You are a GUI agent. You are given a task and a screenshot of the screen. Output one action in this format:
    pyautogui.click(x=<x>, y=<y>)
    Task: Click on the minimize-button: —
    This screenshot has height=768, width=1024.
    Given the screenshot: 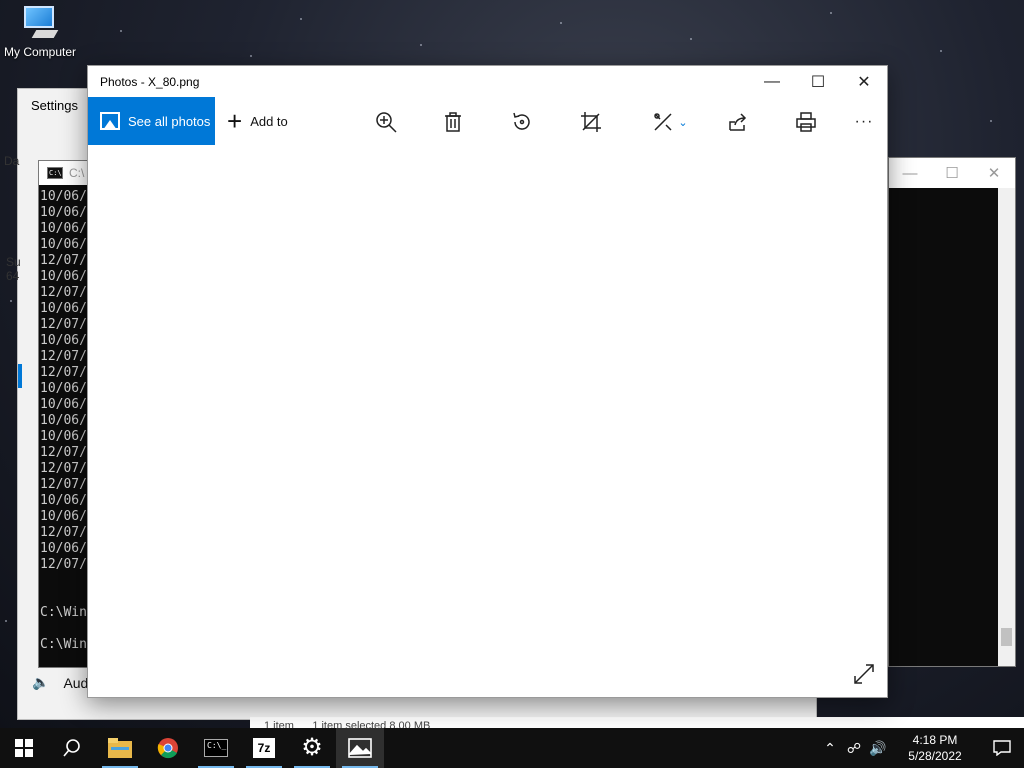 What is the action you would take?
    pyautogui.click(x=772, y=81)
    